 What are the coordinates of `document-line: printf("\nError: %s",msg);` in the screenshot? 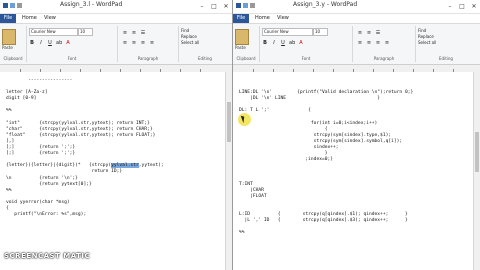 It's located at (85, 215).